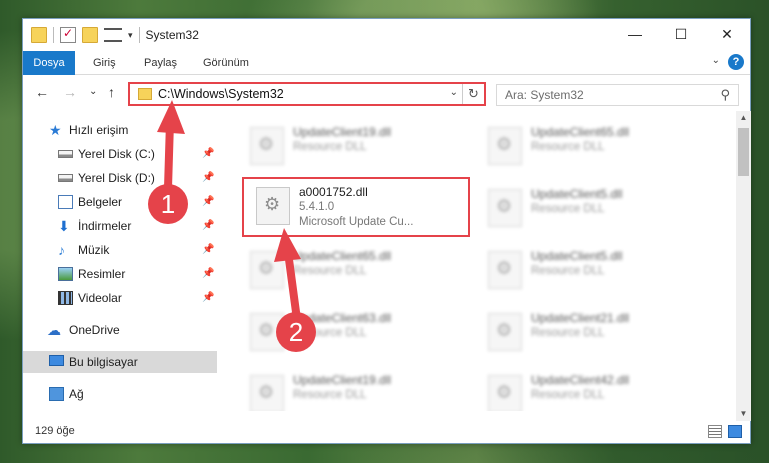 Image resolution: width=769 pixels, height=463 pixels. What do you see at coordinates (168, 204) in the screenshot?
I see `annotation-badge-1: 1` at bounding box center [168, 204].